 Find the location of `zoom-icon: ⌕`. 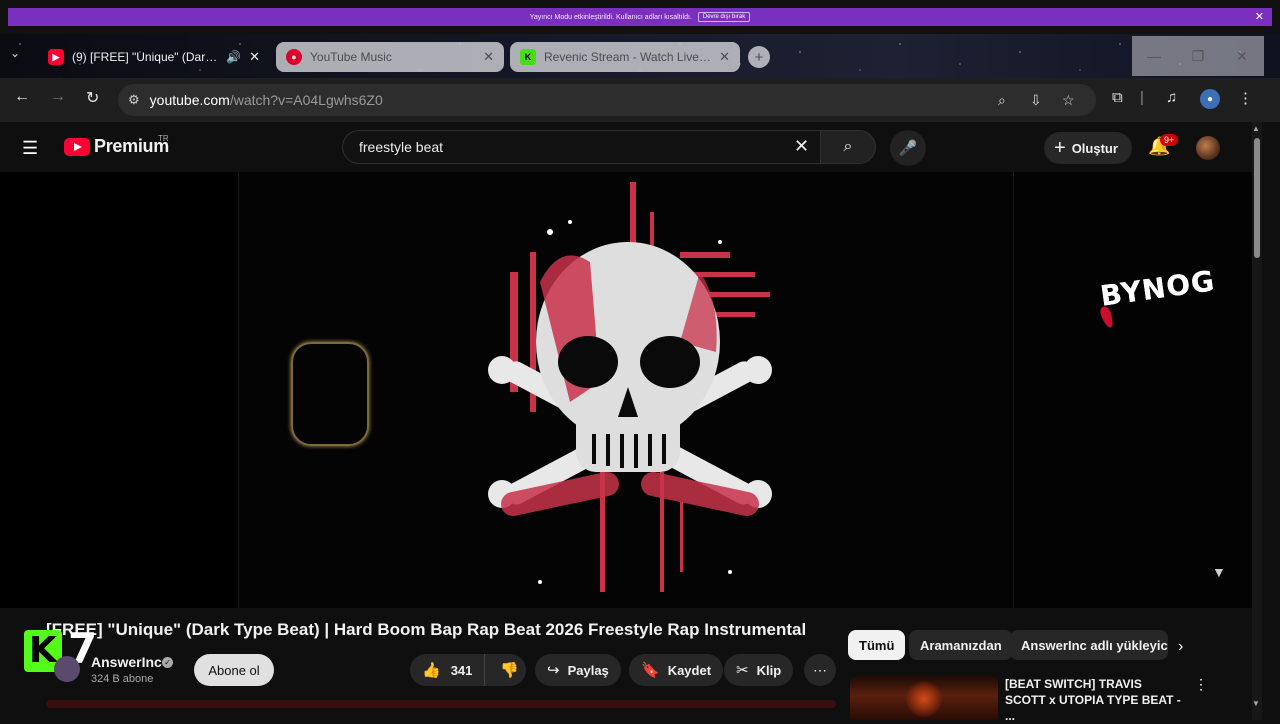

zoom-icon: ⌕ is located at coordinates (1002, 100).